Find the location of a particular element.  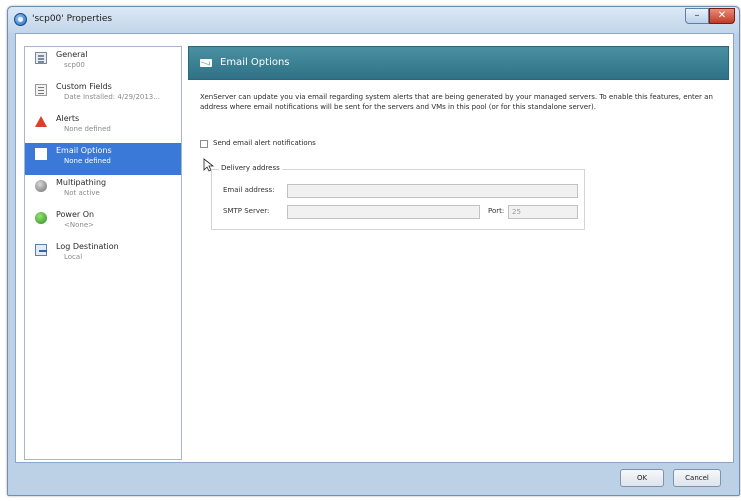

smtp-server-input is located at coordinates (383, 212).